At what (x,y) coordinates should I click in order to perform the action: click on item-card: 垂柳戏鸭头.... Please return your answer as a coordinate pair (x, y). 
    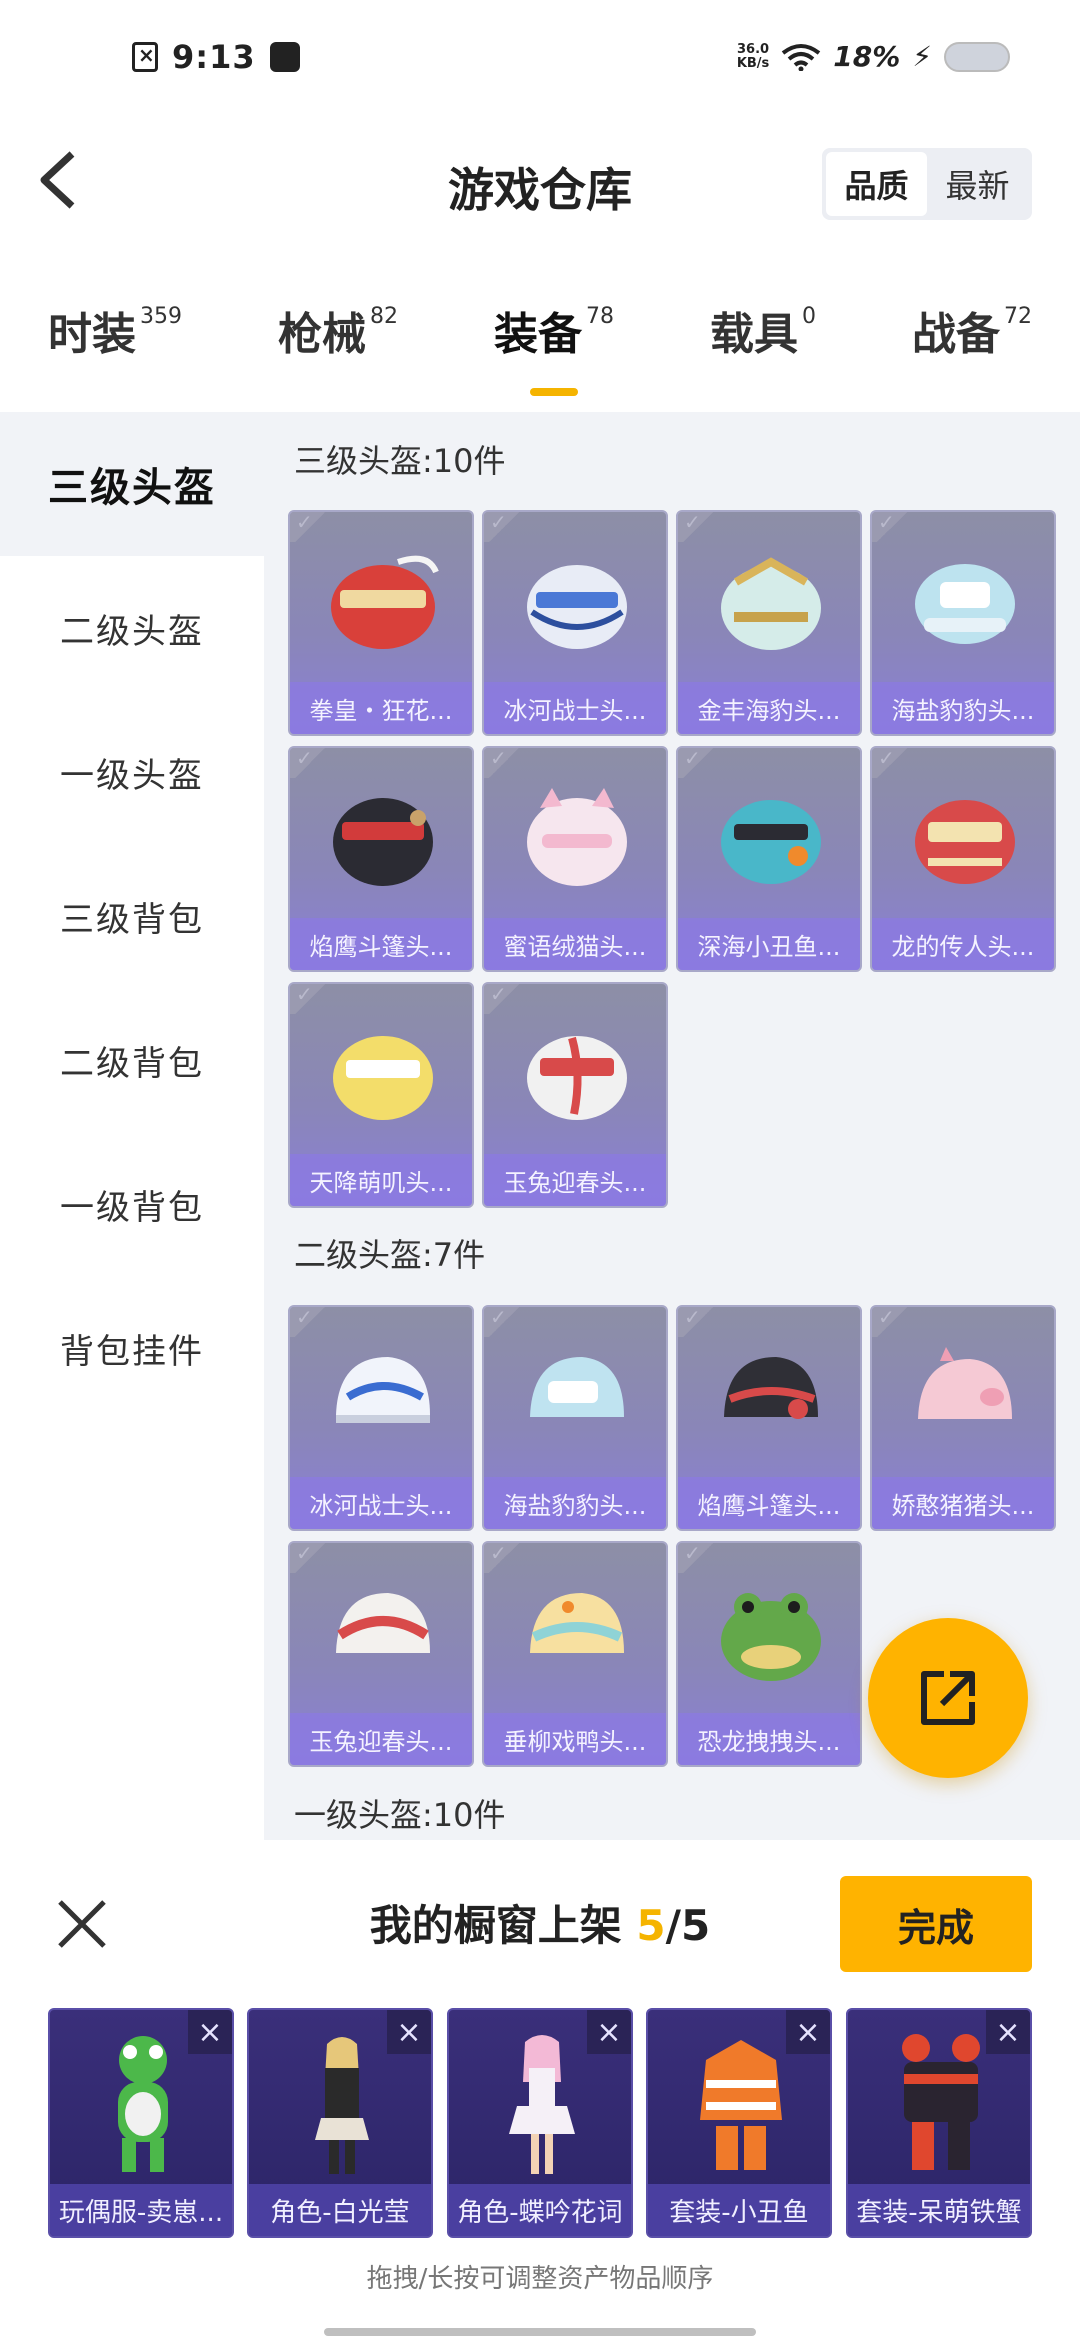
    Looking at the image, I should click on (575, 1654).